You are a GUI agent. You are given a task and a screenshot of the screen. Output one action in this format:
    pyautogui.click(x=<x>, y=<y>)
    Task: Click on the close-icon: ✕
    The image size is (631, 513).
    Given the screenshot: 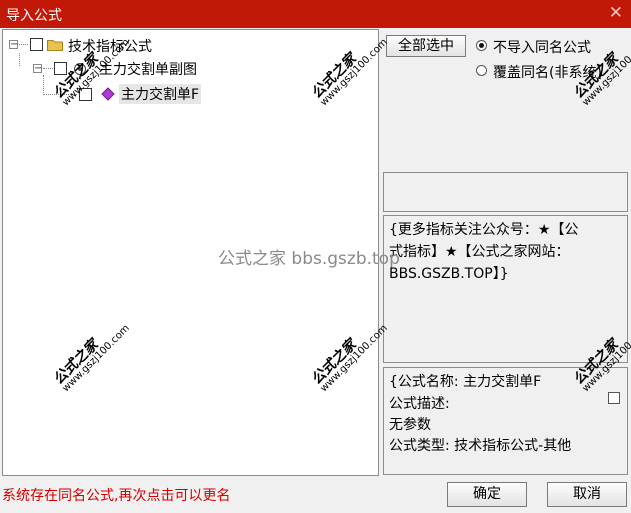 What is the action you would take?
    pyautogui.click(x=616, y=13)
    